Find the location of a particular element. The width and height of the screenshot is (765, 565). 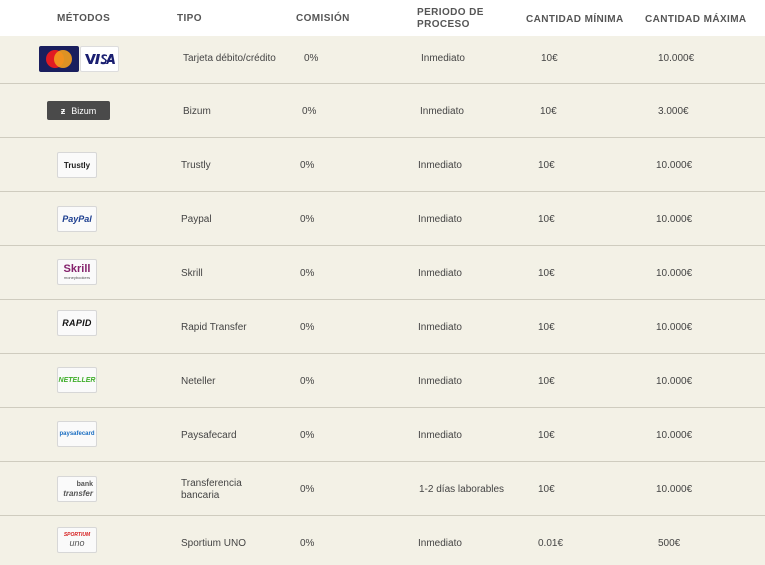

tipo-cell-line2: bancaria is located at coordinates (200, 495).